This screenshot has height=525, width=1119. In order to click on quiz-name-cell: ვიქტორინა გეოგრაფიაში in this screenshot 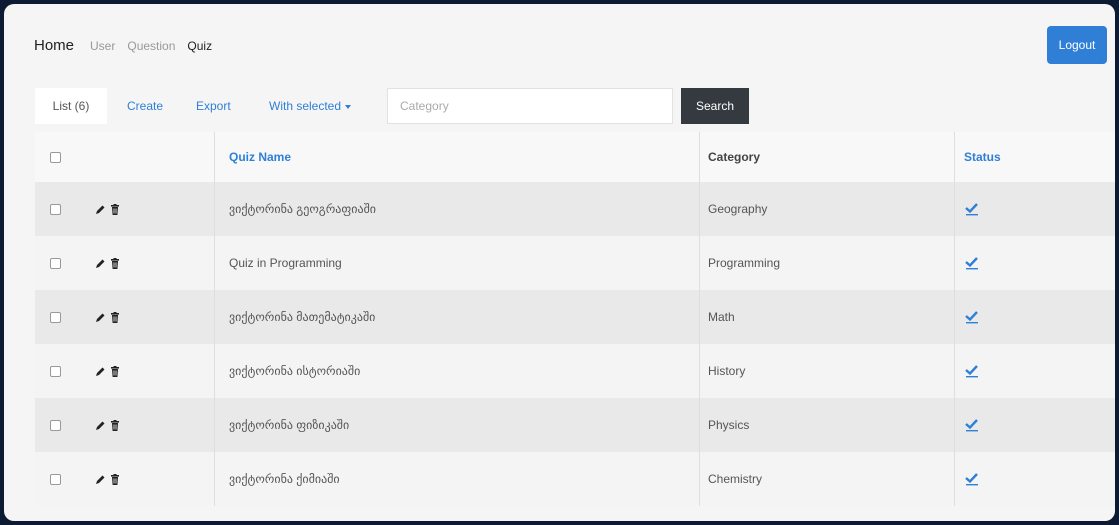, I will do `click(457, 209)`.